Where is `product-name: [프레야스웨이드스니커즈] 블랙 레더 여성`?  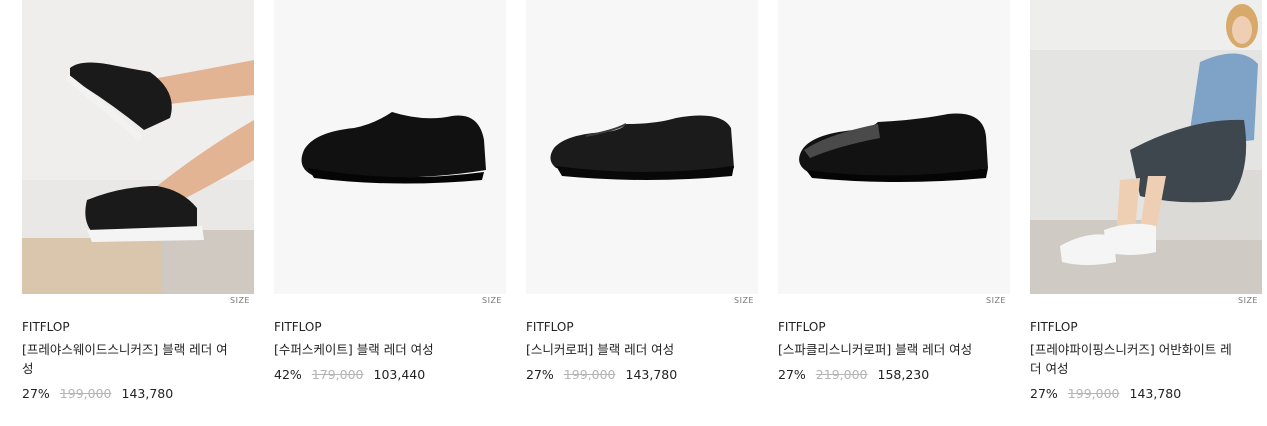 product-name: [프레야스웨이드스니커즈] 블랙 레더 여성 is located at coordinates (127, 359).